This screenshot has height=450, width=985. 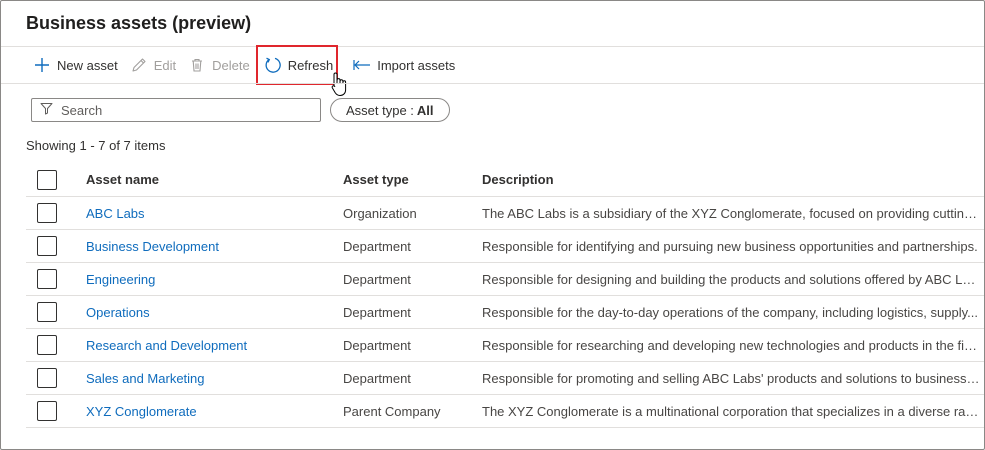 I want to click on asset-type-filter-label: Asset type :, so click(x=380, y=110).